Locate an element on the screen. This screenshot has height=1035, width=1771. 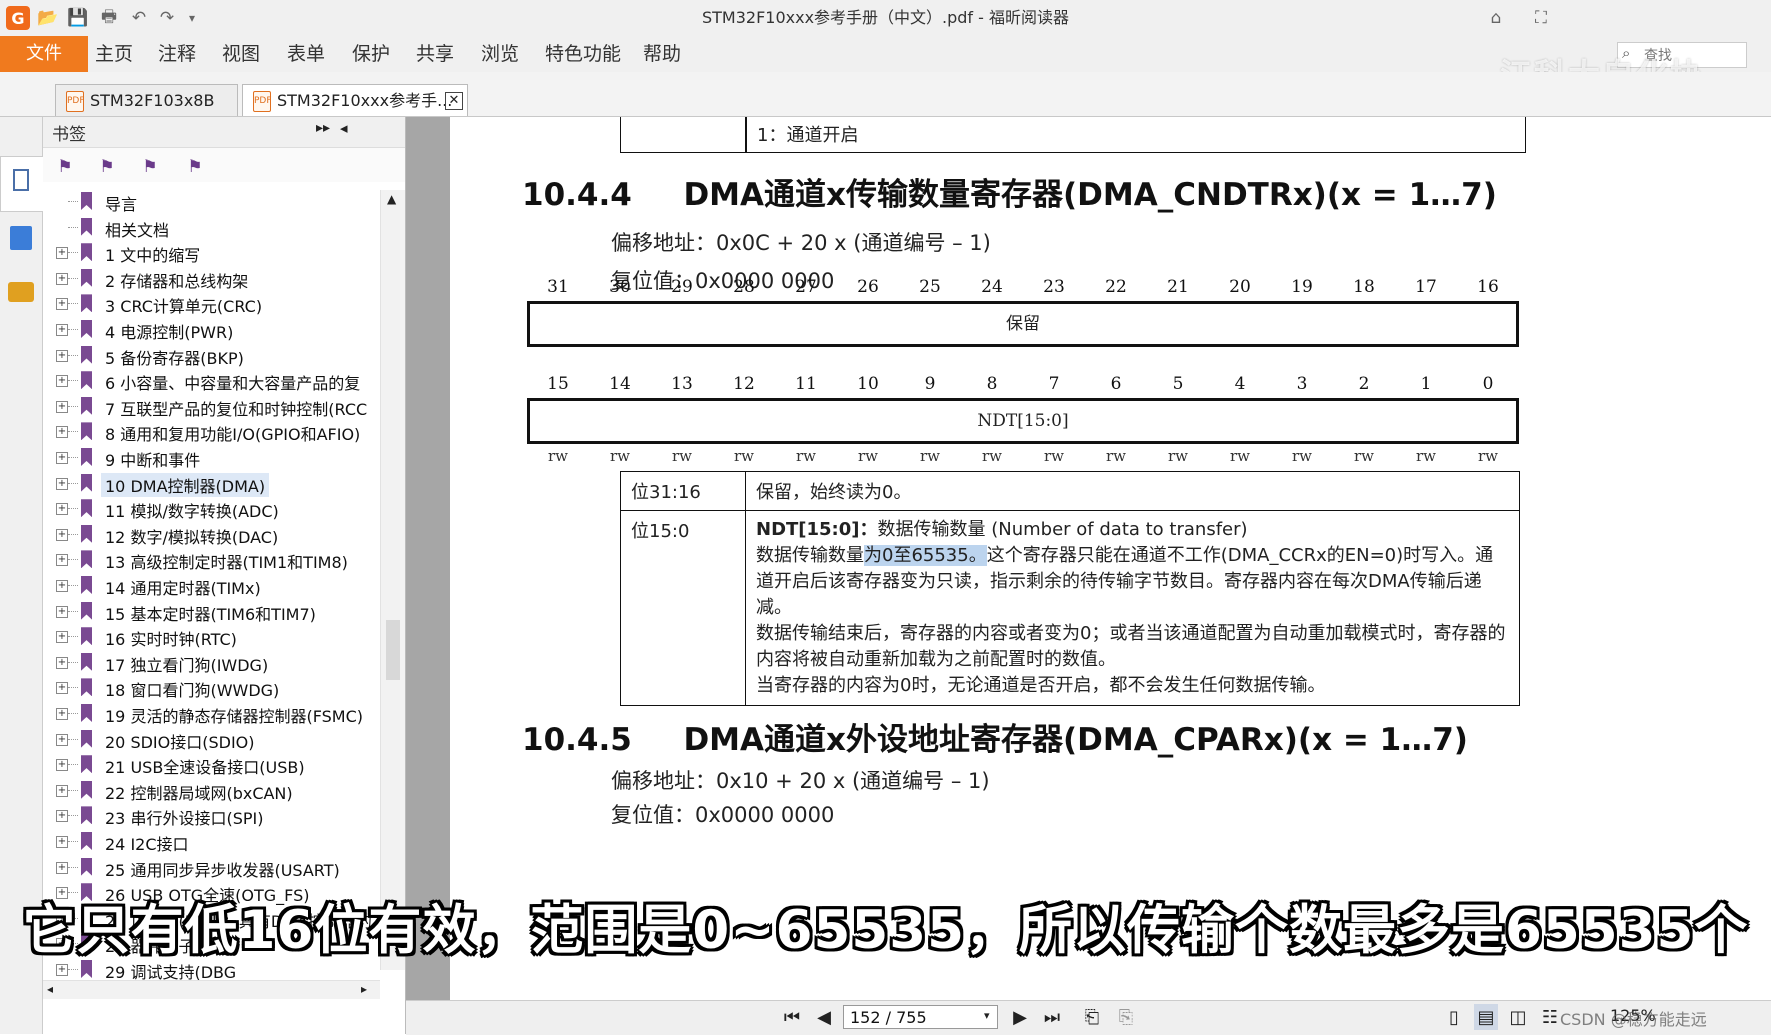
bookmark-item: +15 基本定时器(TIM6和TIM7) is located at coordinates (215, 612).